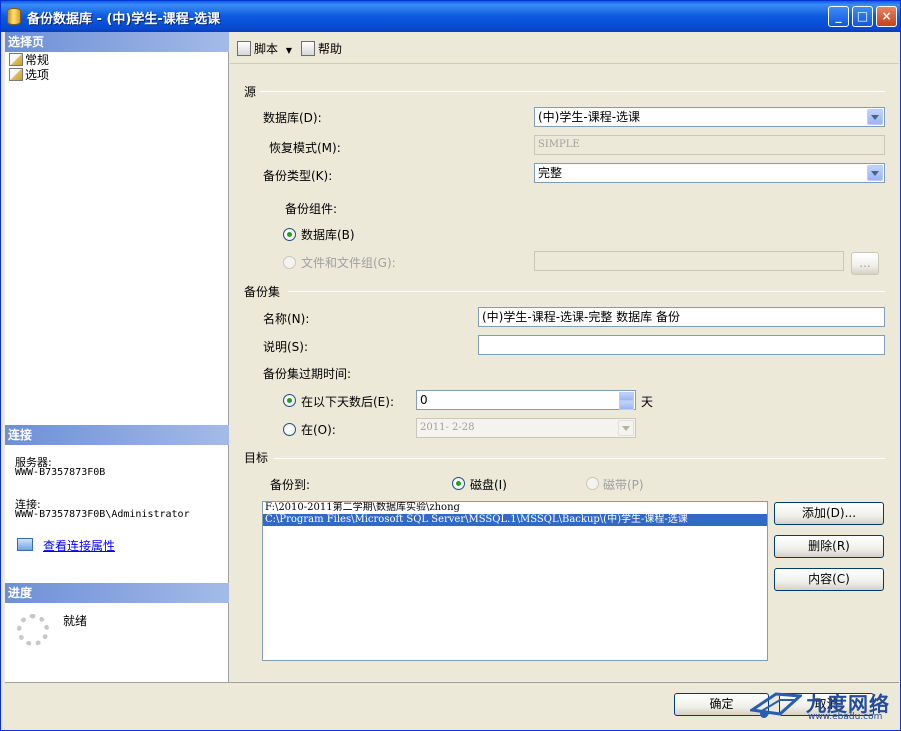 Image resolution: width=901 pixels, height=731 pixels. What do you see at coordinates (515, 508) in the screenshot?
I see `list-item: F:\2010-2011第二学期\数据库实验\zhong` at bounding box center [515, 508].